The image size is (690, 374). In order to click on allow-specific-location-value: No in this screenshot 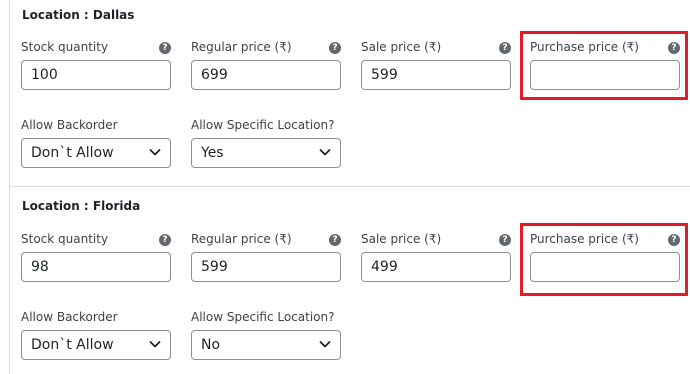, I will do `click(211, 345)`.